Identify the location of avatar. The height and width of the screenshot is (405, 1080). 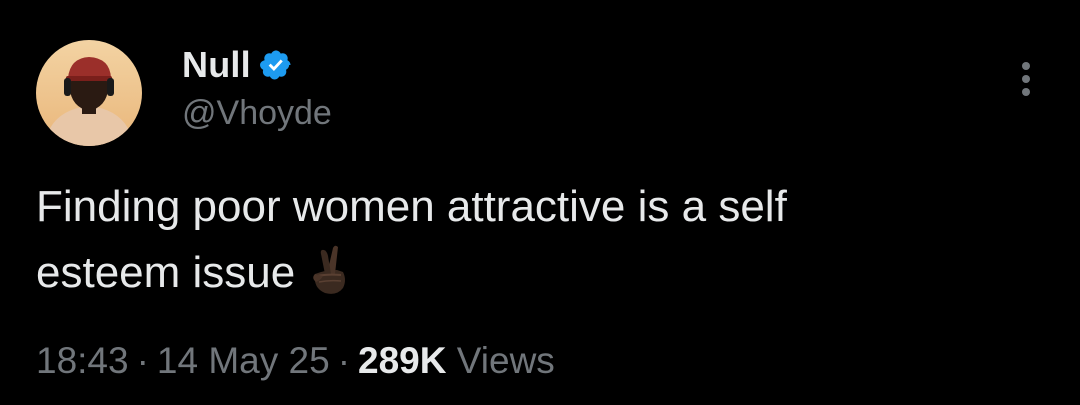
(89, 93).